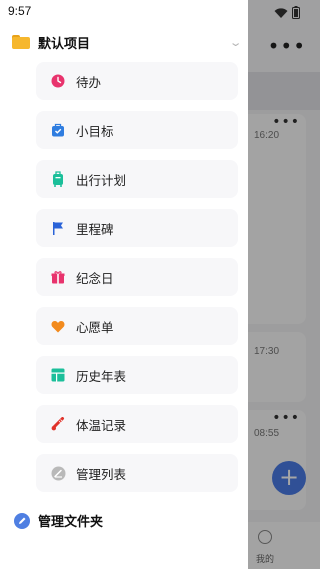  Describe the element at coordinates (101, 474) in the screenshot. I see `menu-item-label: 管理列表` at that location.